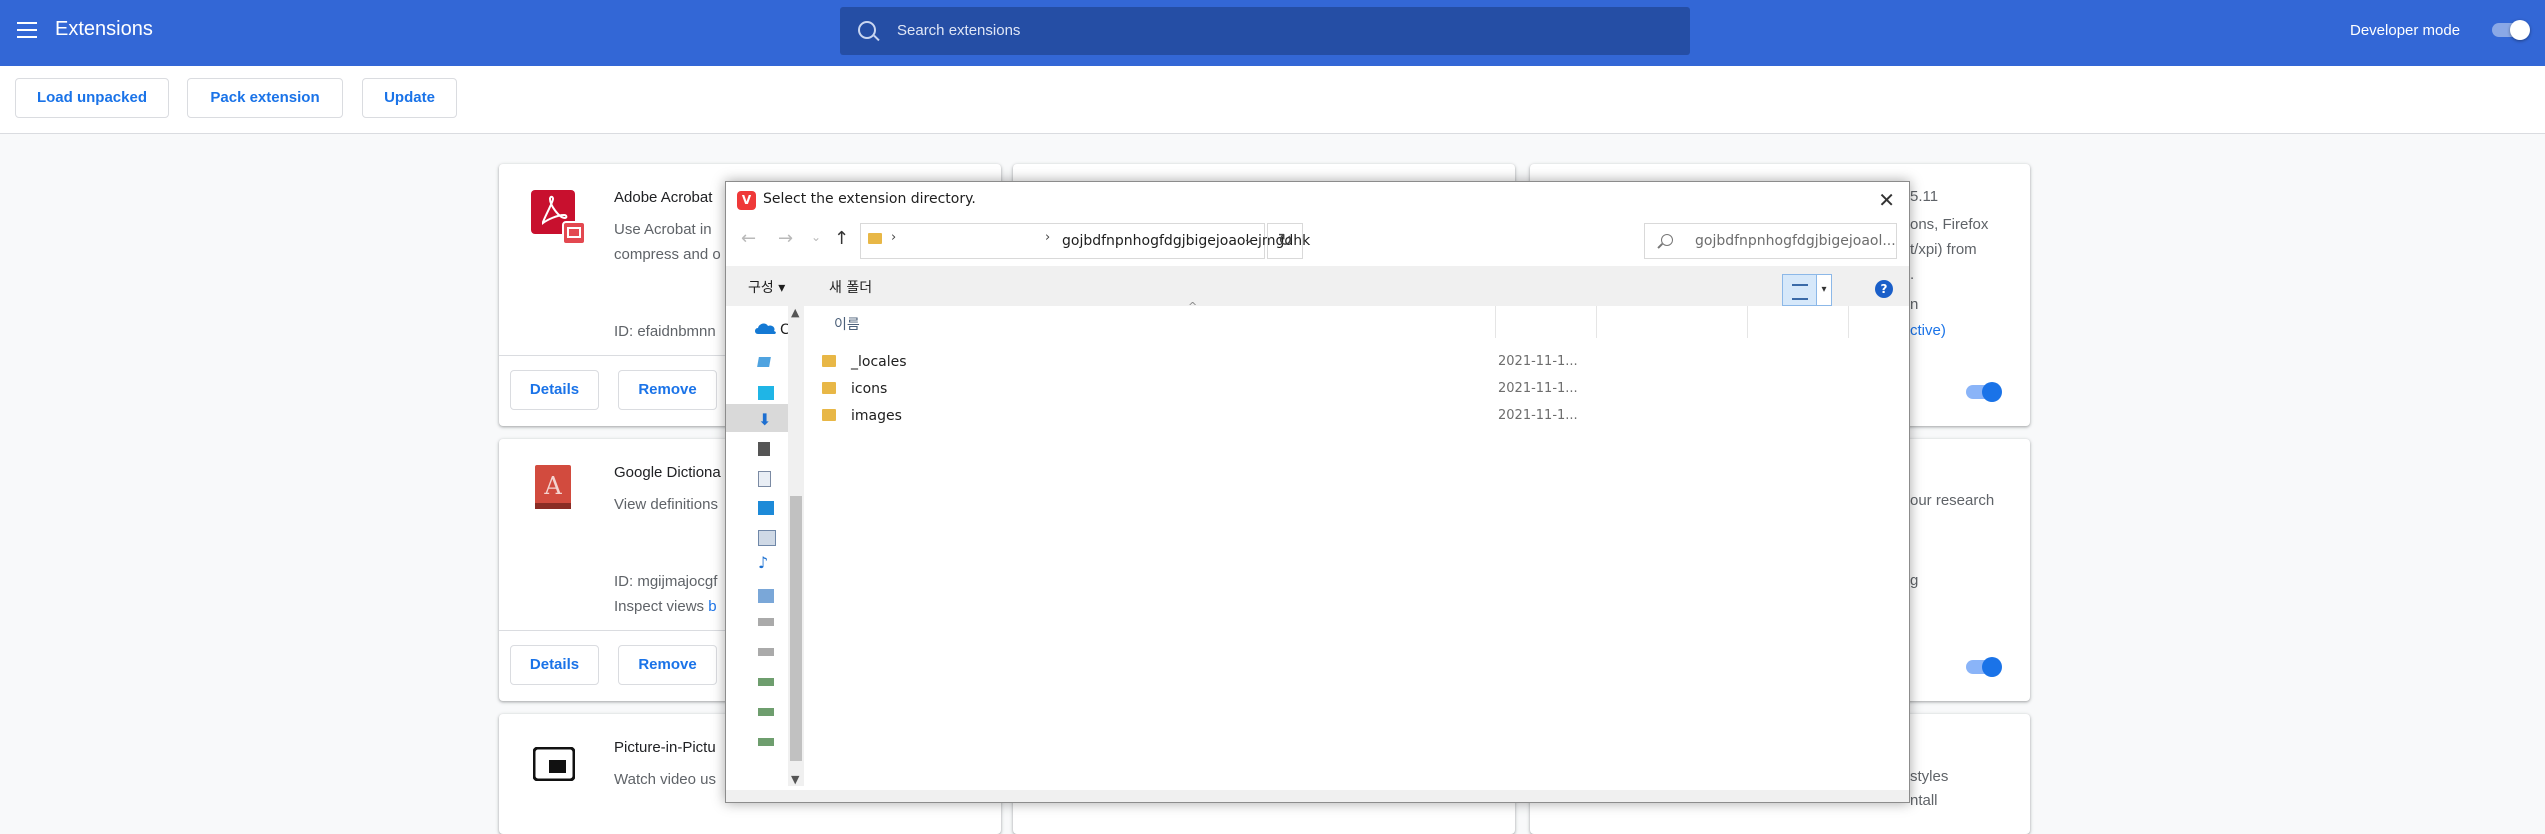 This screenshot has height=834, width=2545. I want to click on card-text-fragment: n, so click(1914, 304).